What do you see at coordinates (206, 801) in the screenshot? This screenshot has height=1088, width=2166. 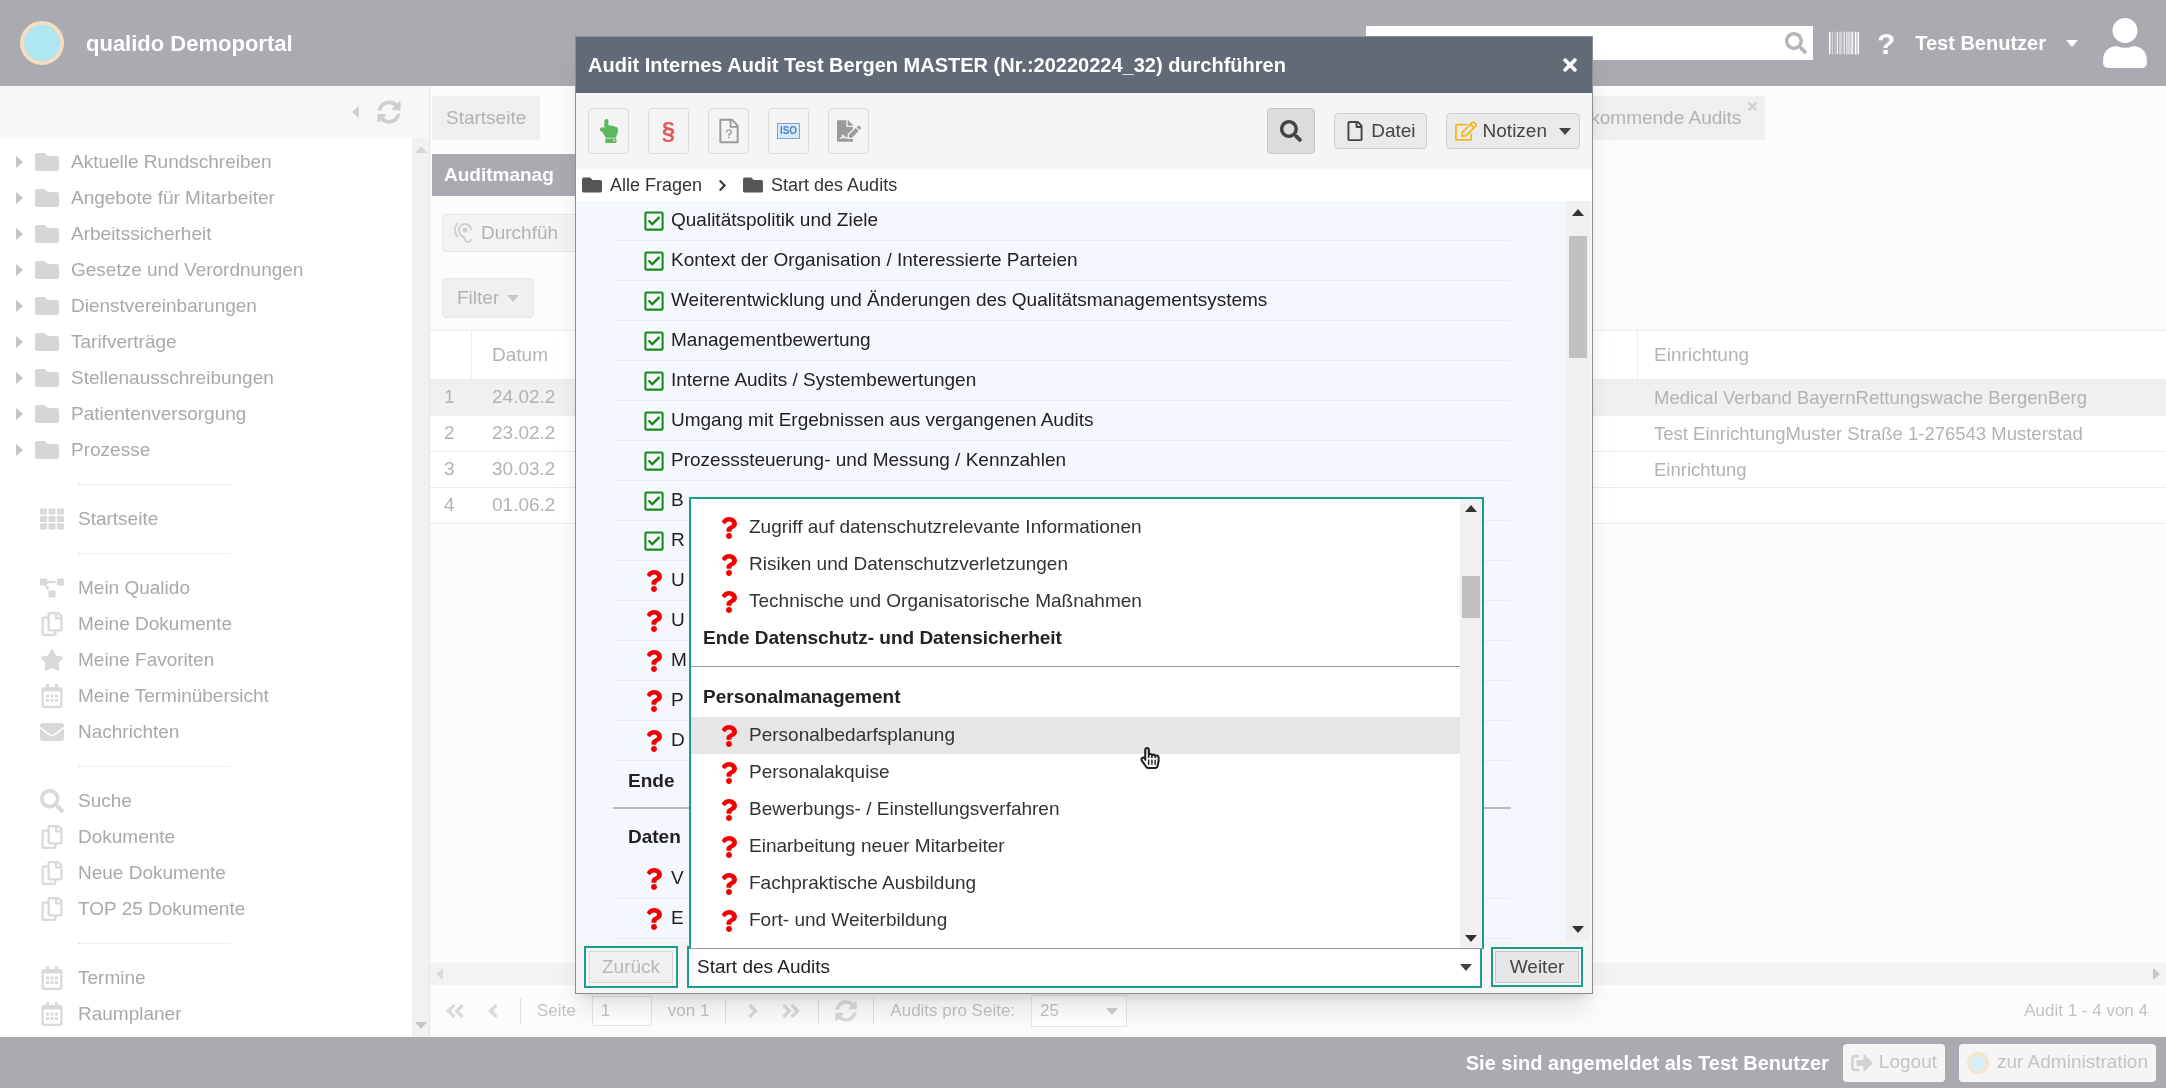 I see `nav-item: Suche` at bounding box center [206, 801].